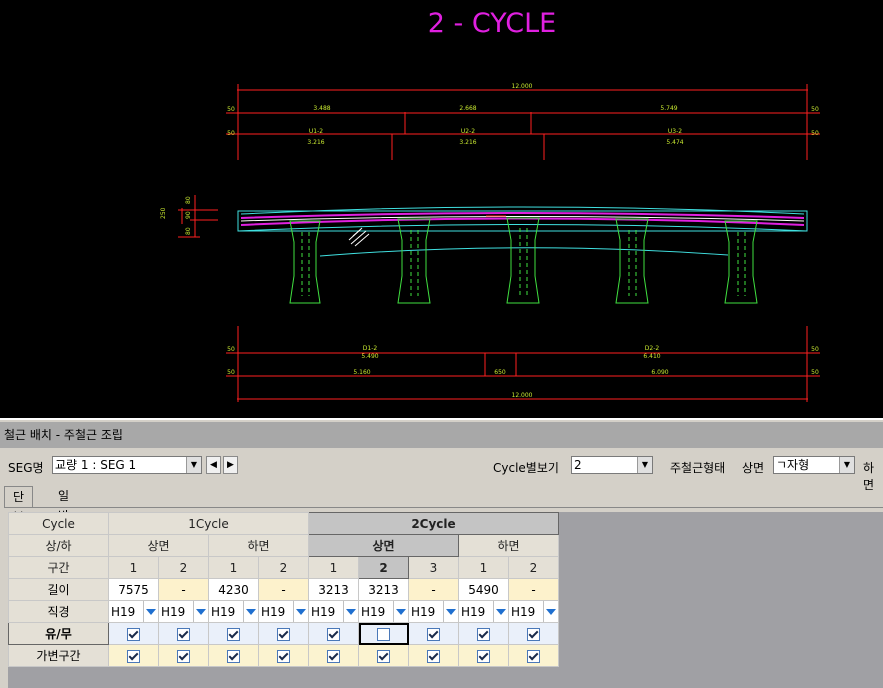 The image size is (883, 688). What do you see at coordinates (58, 567) in the screenshot?
I see `row-header-section: 구간` at bounding box center [58, 567].